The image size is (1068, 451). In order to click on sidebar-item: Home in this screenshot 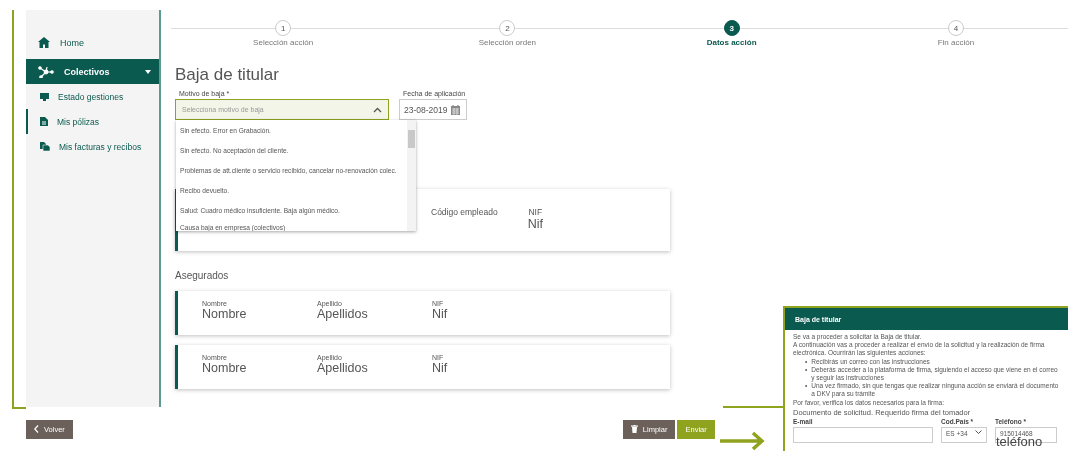, I will do `click(92, 42)`.